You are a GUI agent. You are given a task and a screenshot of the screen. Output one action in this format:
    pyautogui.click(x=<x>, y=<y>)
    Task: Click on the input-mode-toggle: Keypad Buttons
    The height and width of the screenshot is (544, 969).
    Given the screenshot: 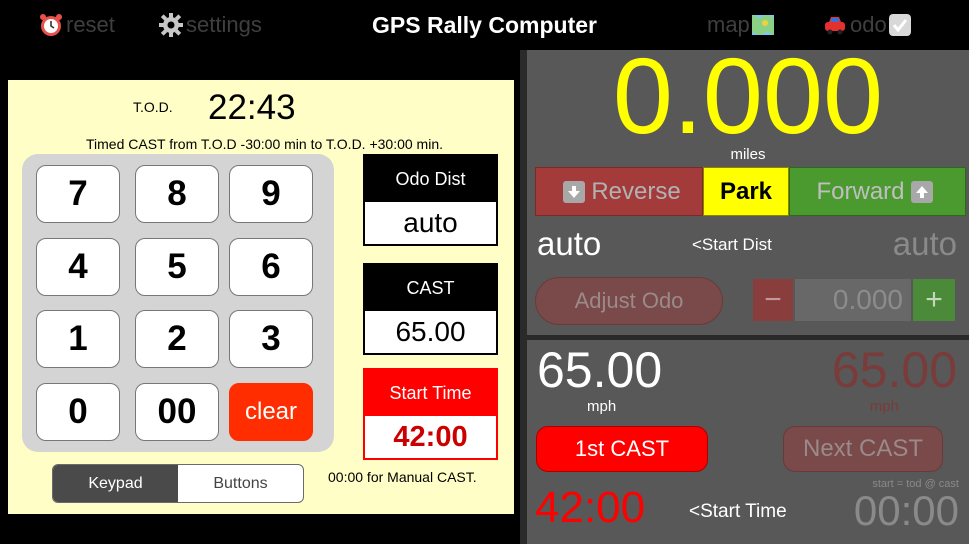 What is the action you would take?
    pyautogui.click(x=178, y=483)
    